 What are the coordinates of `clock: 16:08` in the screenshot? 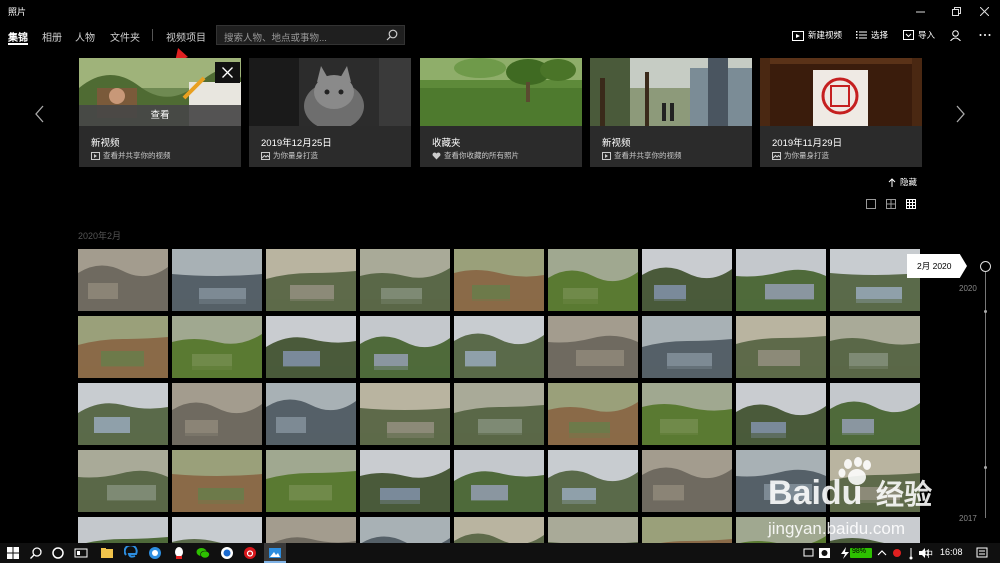 It's located at (951, 552).